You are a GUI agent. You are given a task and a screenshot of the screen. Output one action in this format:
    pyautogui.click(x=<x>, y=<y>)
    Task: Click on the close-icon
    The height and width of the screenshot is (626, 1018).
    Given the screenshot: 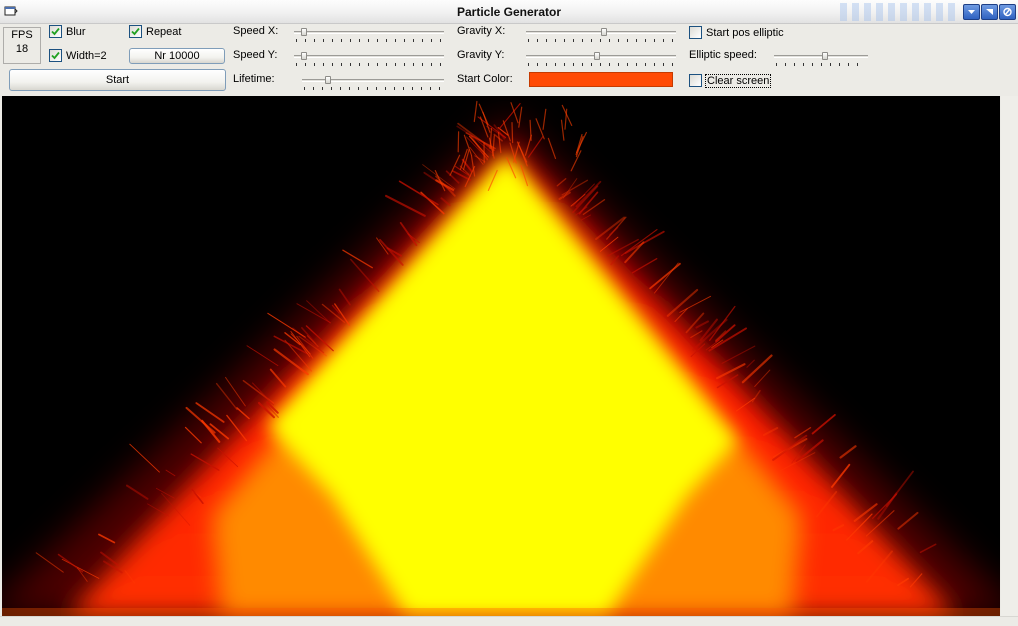 What is the action you would take?
    pyautogui.click(x=1007, y=12)
    